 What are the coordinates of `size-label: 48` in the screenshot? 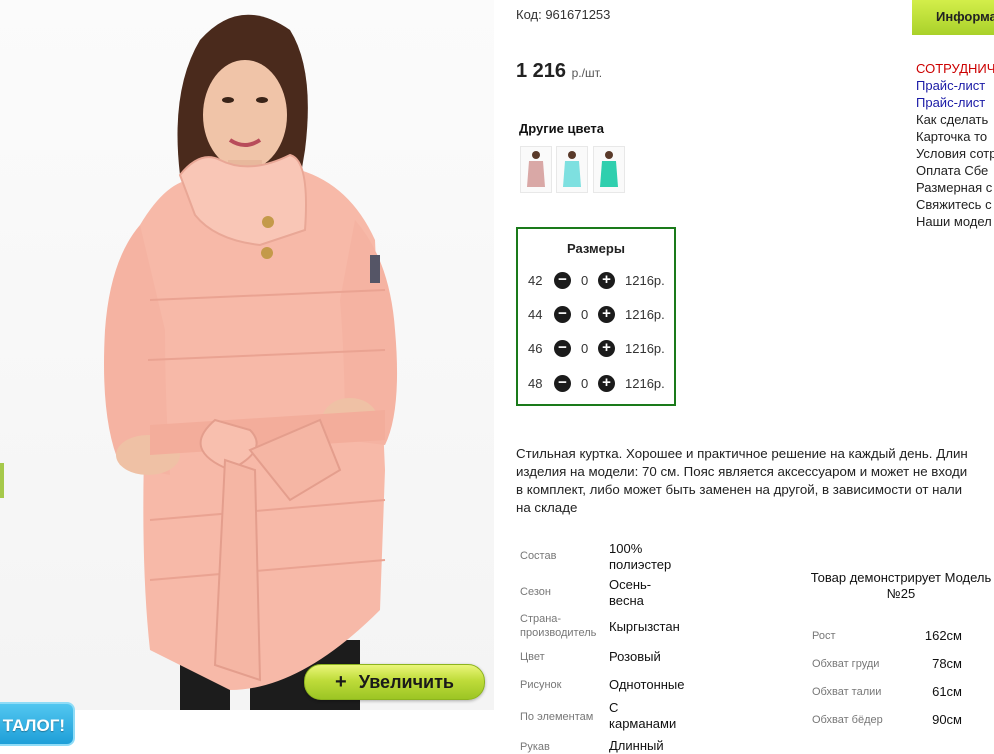 It's located at (535, 383).